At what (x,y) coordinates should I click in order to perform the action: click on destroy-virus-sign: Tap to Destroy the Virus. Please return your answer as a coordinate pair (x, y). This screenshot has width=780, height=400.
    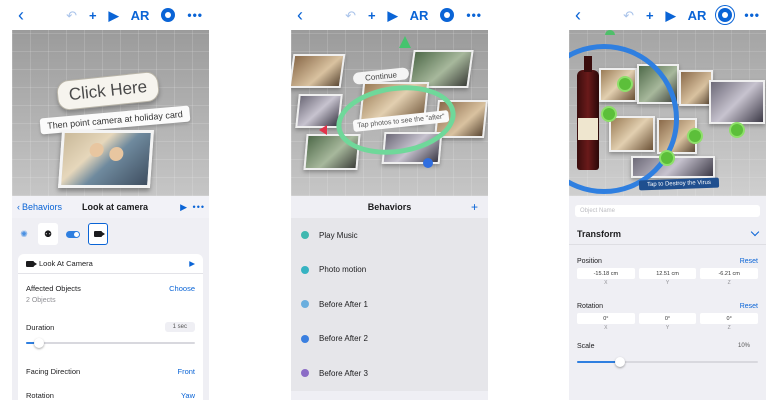
    Looking at the image, I should click on (679, 184).